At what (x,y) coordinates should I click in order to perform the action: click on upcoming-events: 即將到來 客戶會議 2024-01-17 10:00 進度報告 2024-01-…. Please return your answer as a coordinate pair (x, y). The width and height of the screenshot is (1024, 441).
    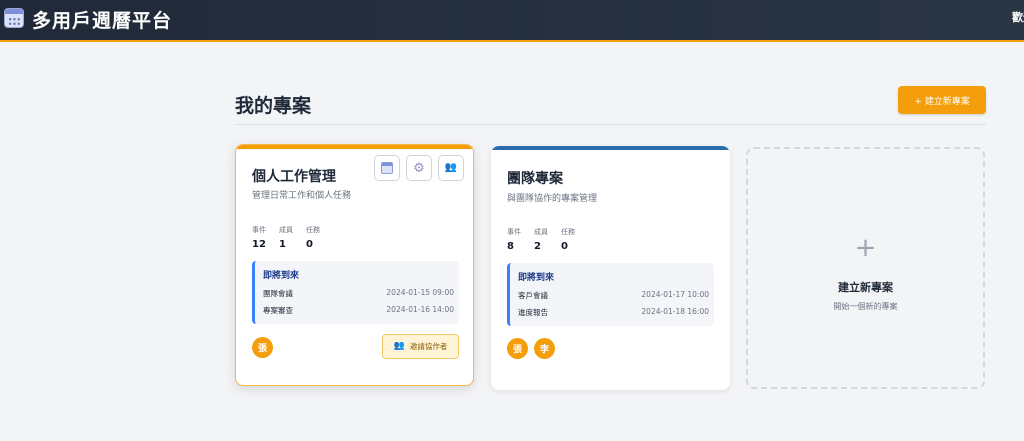
    Looking at the image, I should click on (610, 294).